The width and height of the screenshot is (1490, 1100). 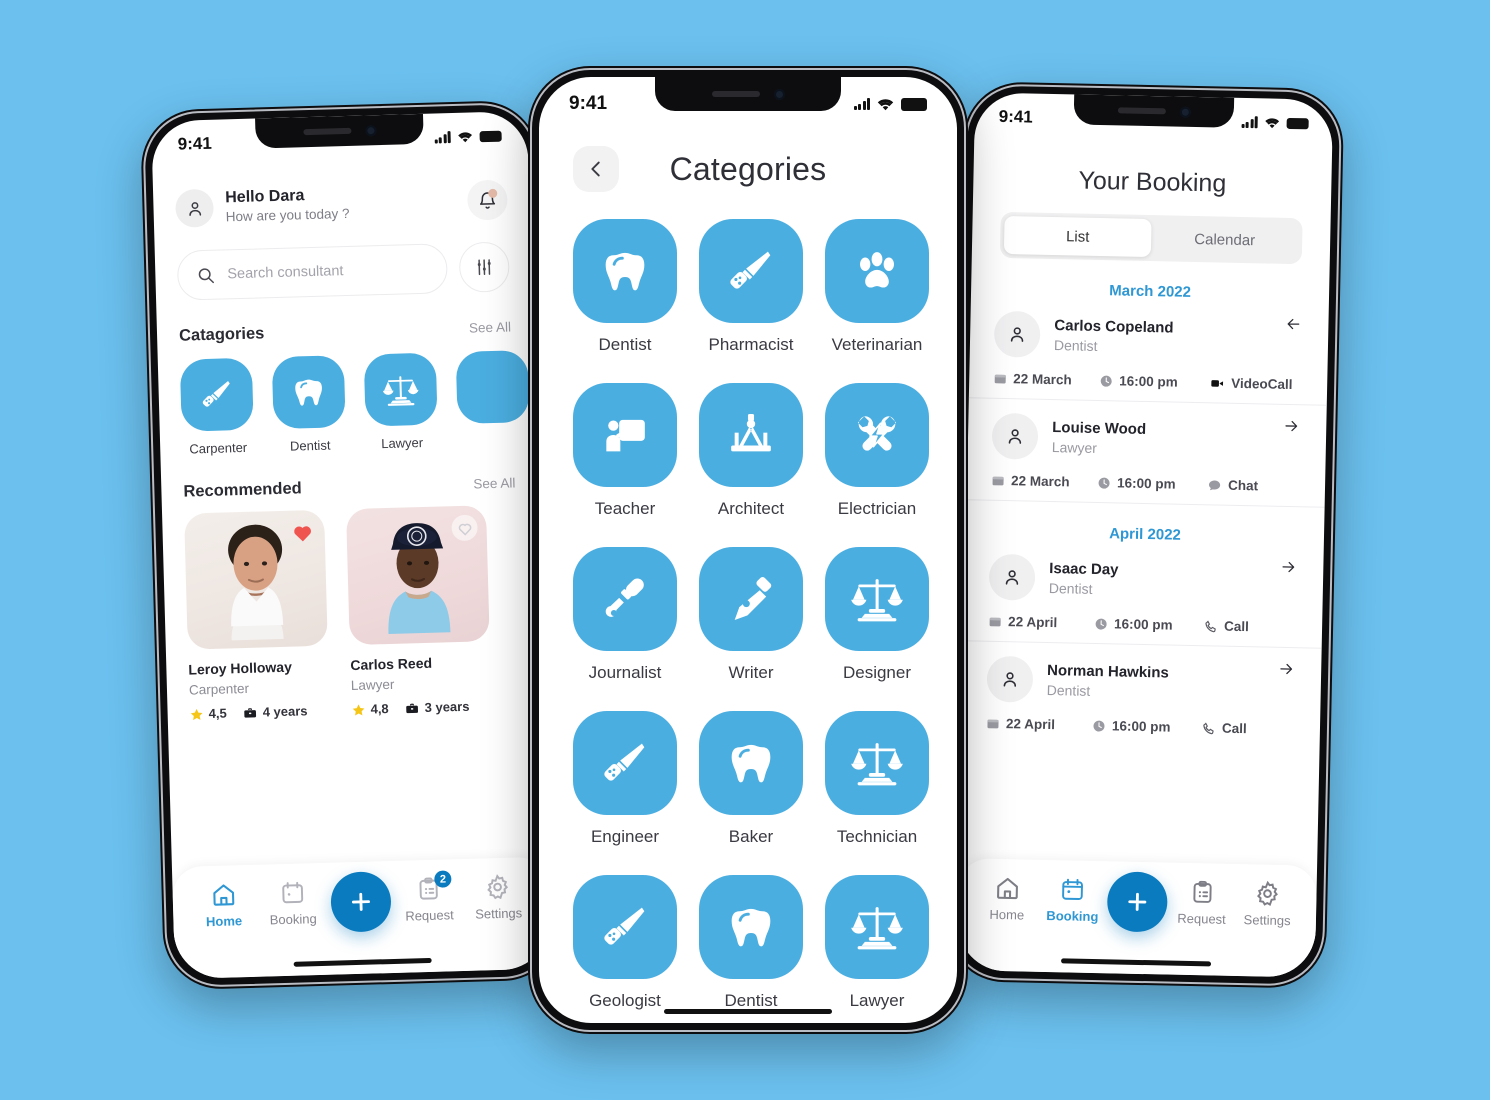 I want to click on tab-request: 2 Request, so click(x=428, y=897).